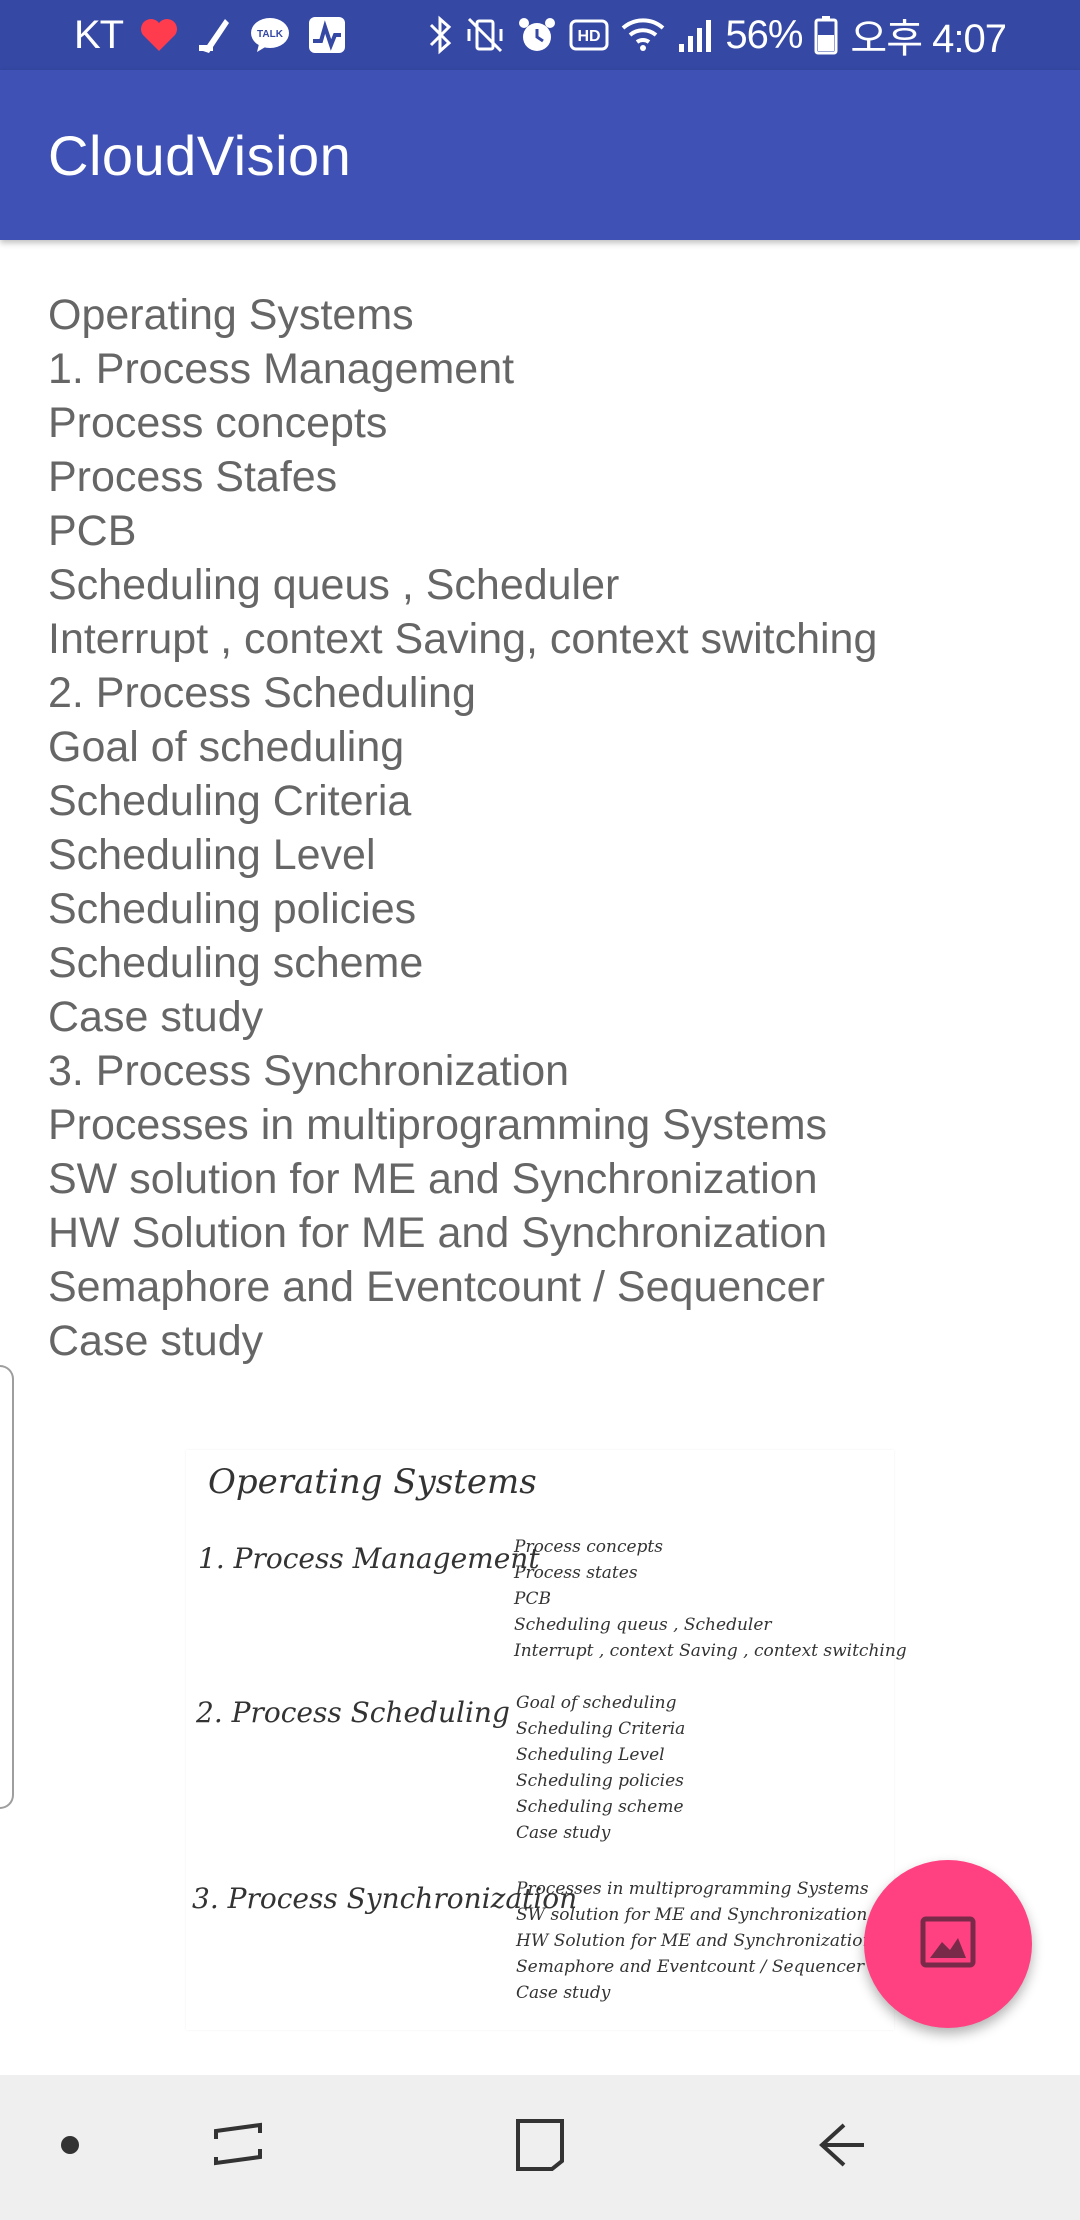 This screenshot has height=2220, width=1080. What do you see at coordinates (226, 747) in the screenshot?
I see `ocr-line: Goal of scheduling` at bounding box center [226, 747].